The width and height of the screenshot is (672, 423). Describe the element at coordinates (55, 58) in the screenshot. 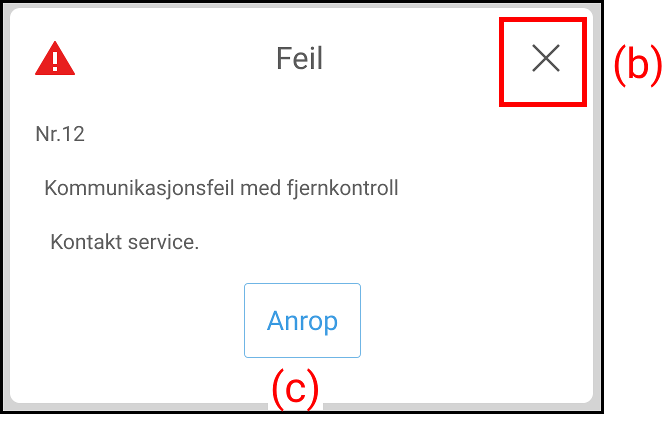

I see `warning-icon` at that location.